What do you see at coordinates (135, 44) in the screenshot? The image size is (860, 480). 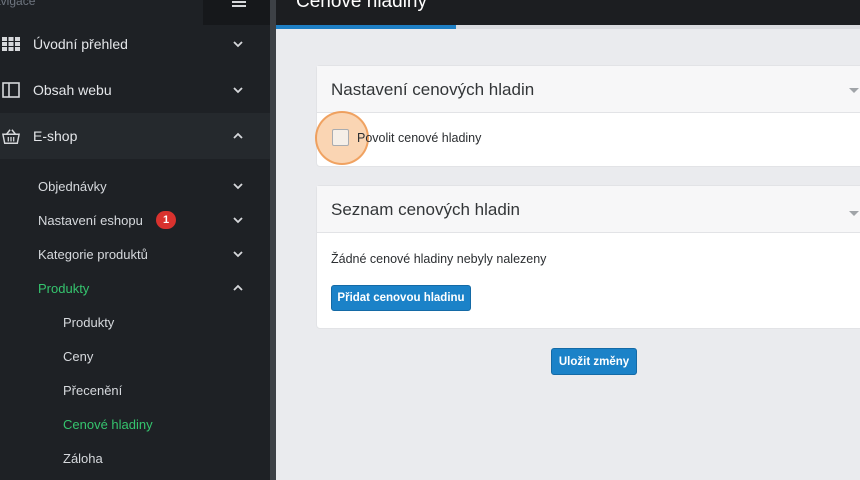 I see `sidebar-item-dashboard: Úvodní přehled` at bounding box center [135, 44].